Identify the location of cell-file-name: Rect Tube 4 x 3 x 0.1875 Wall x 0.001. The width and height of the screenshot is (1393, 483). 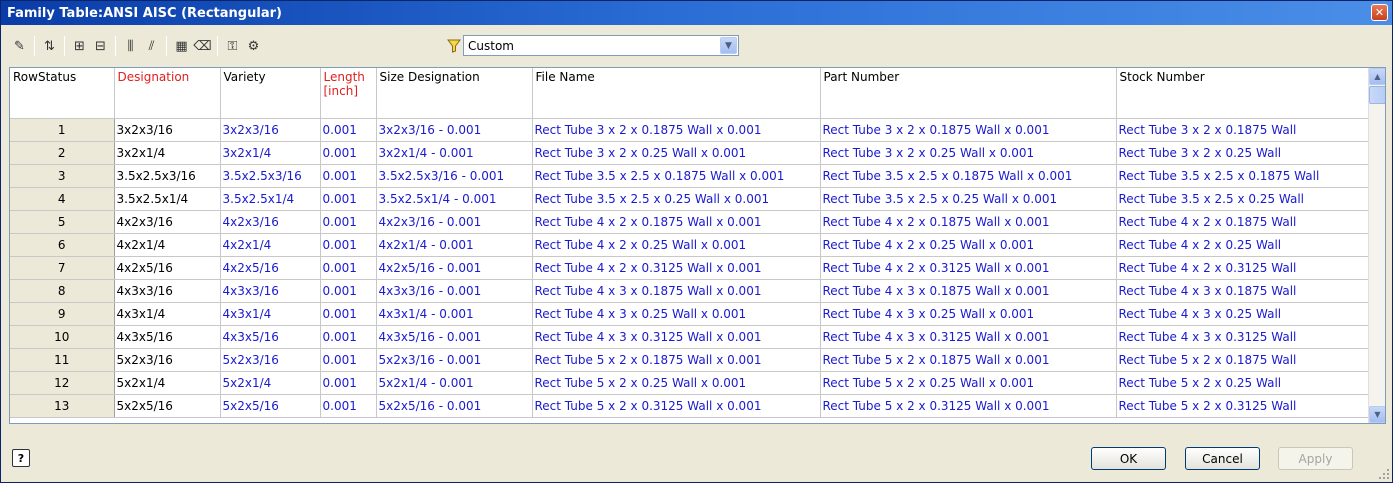
(676, 291).